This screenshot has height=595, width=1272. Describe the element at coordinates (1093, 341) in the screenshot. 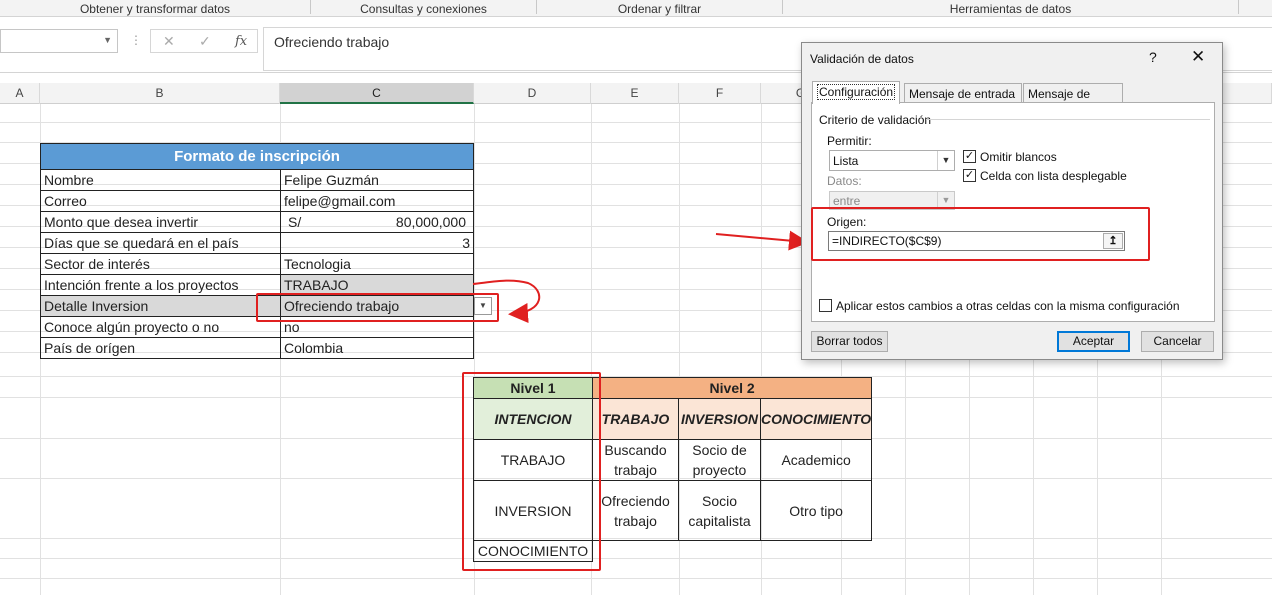

I see `ok-button: Aceptar` at that location.